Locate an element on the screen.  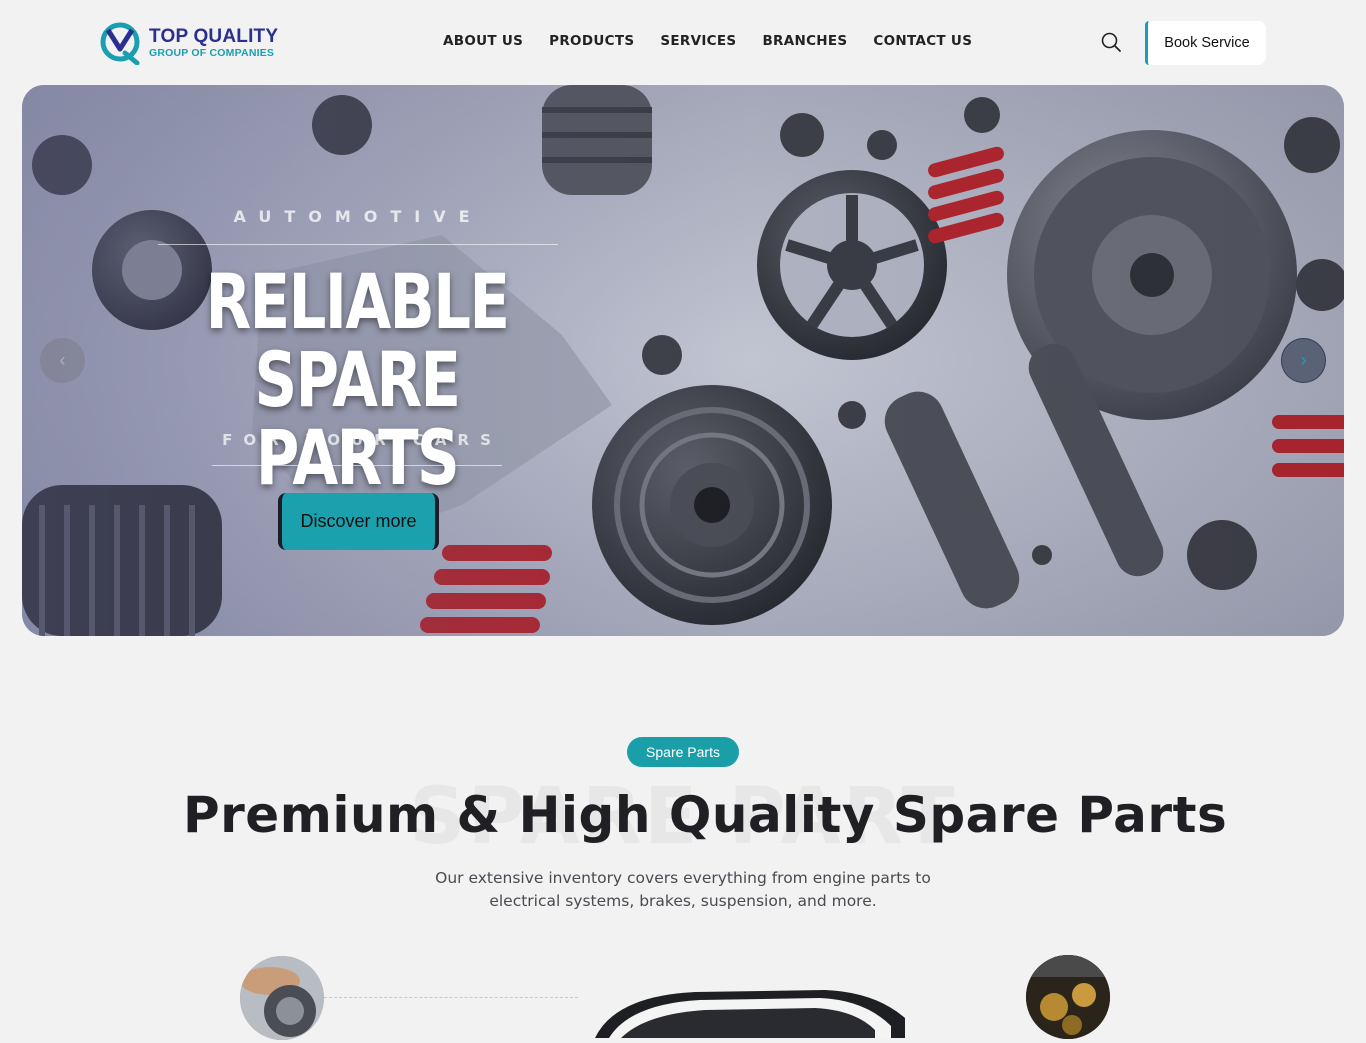
chevron-right-icon: › is located at coordinates (1303, 360).